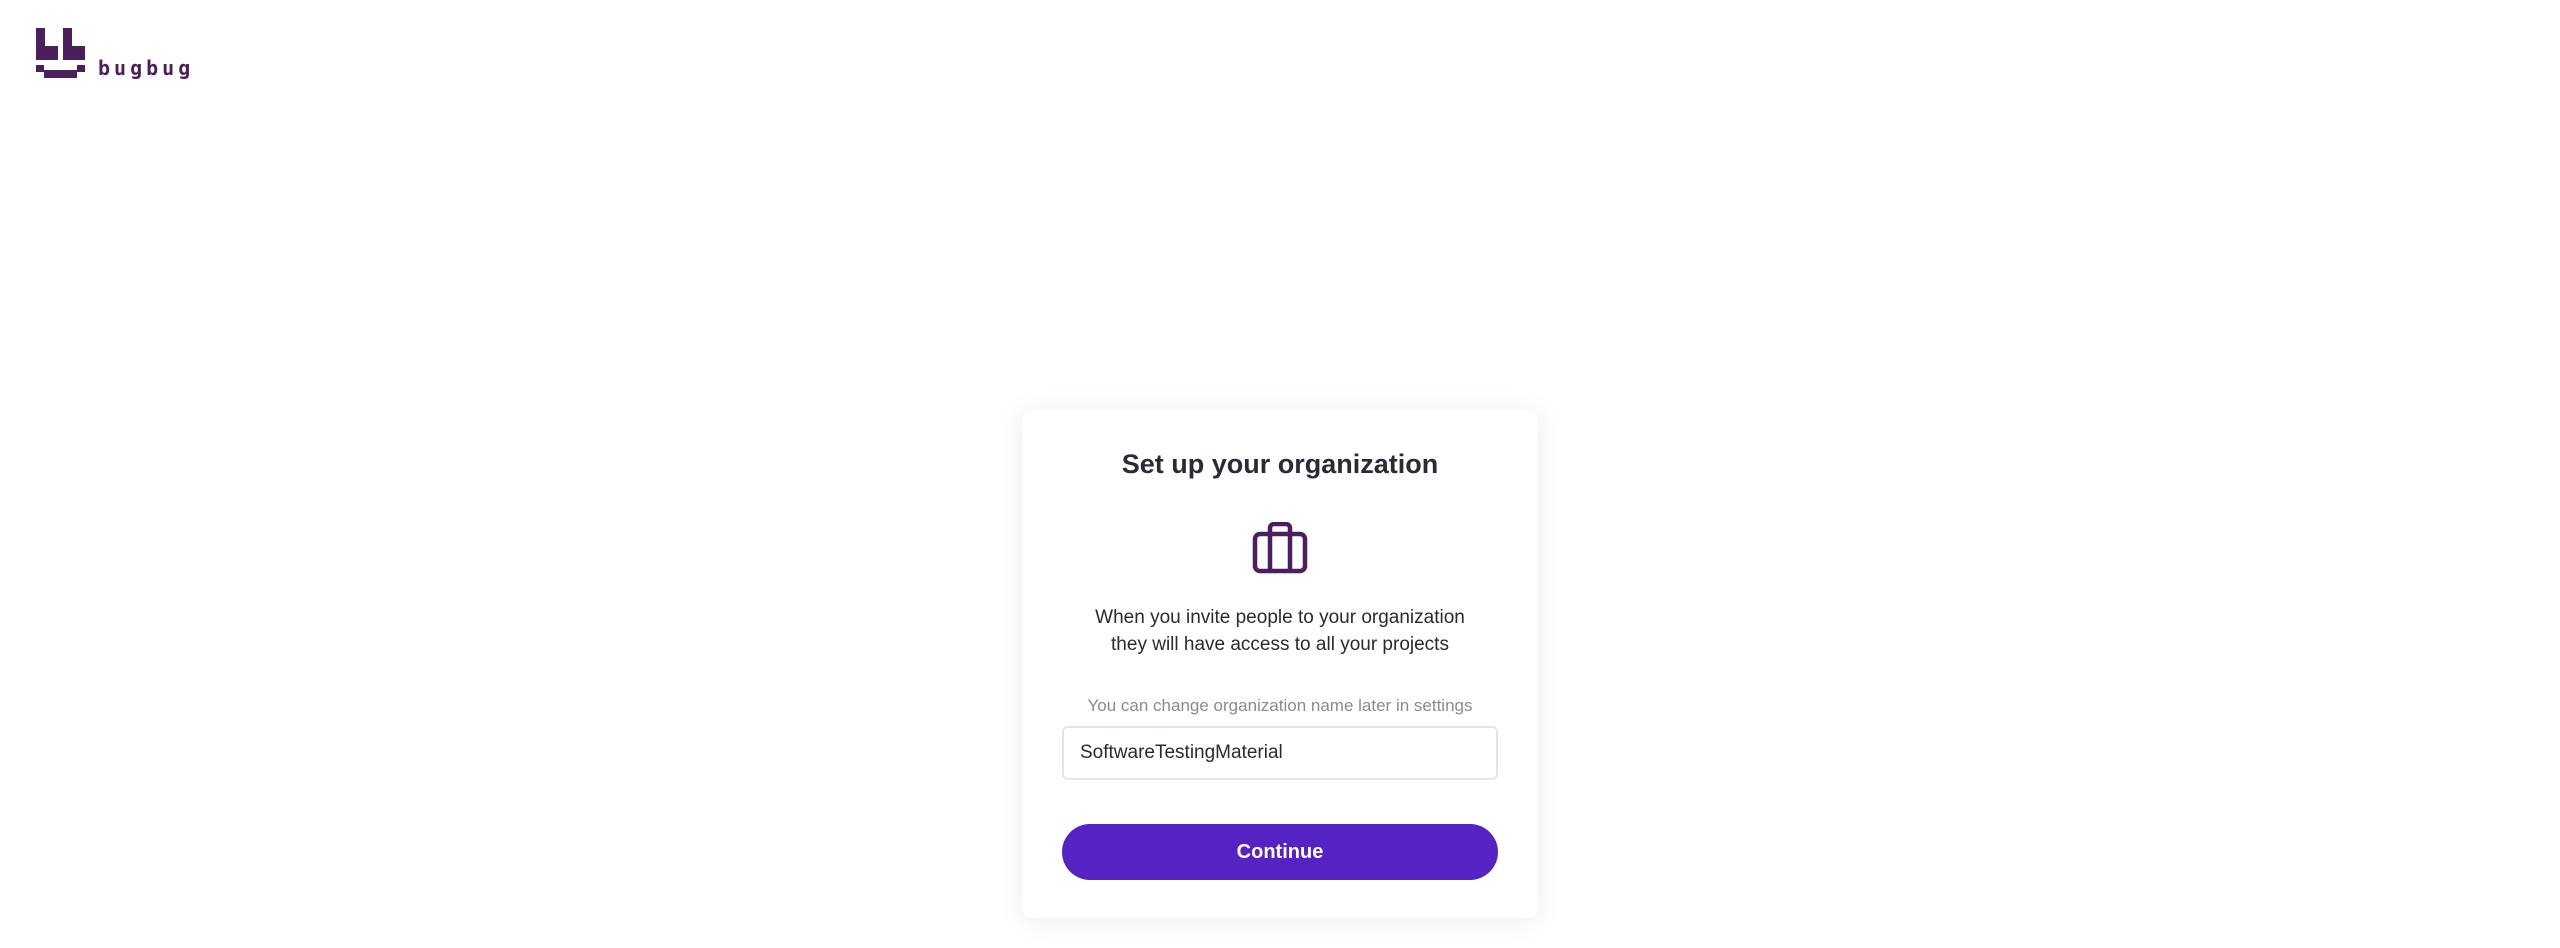 The image size is (2560, 948). I want to click on brand-name: bugbug, so click(146, 68).